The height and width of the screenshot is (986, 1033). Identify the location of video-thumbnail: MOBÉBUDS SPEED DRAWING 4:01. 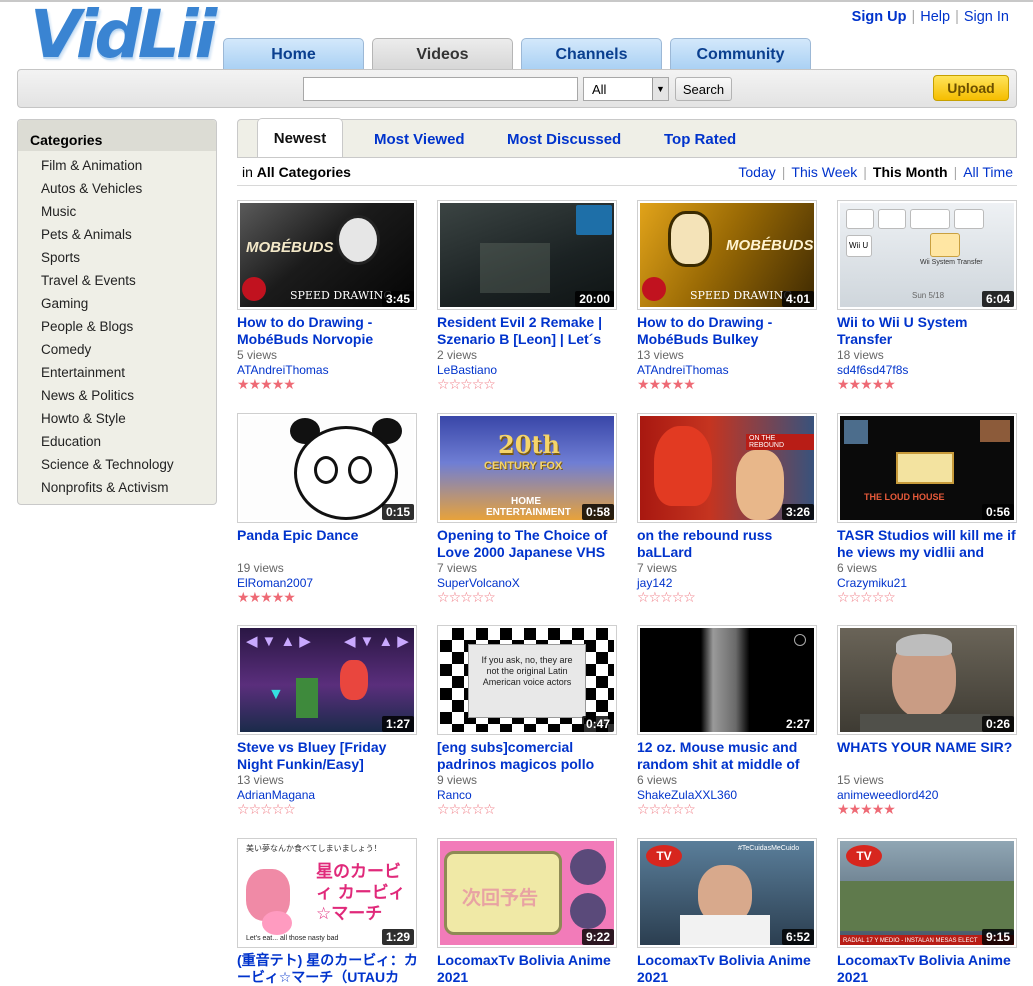
(727, 255).